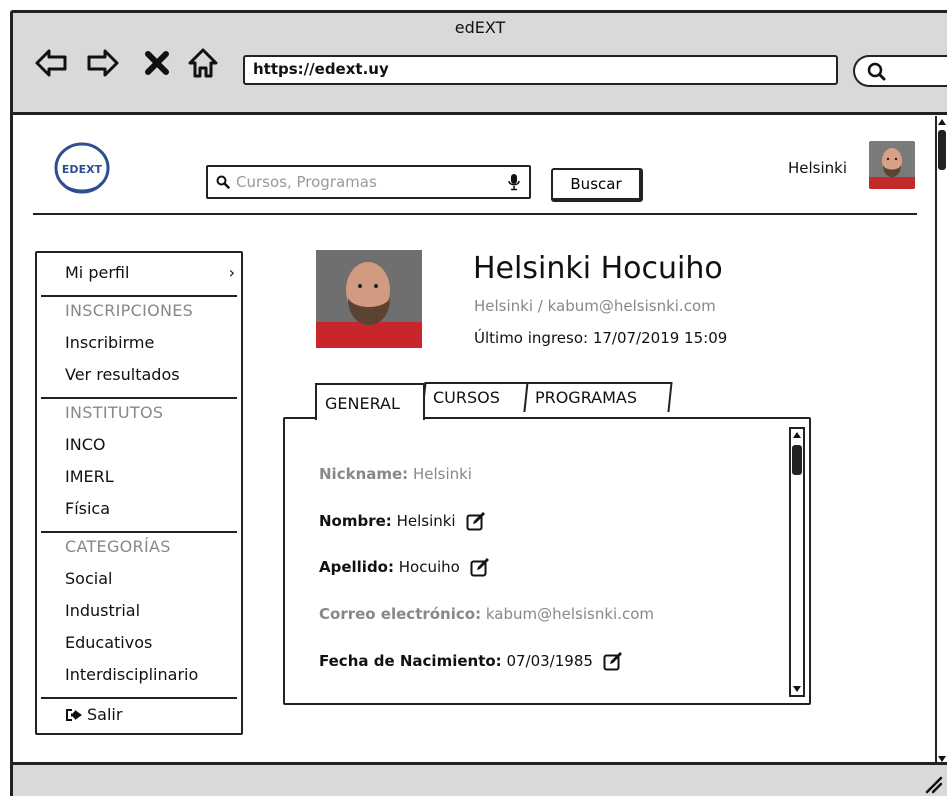 The width and height of the screenshot is (947, 796). I want to click on browser-search-box, so click(900, 71).